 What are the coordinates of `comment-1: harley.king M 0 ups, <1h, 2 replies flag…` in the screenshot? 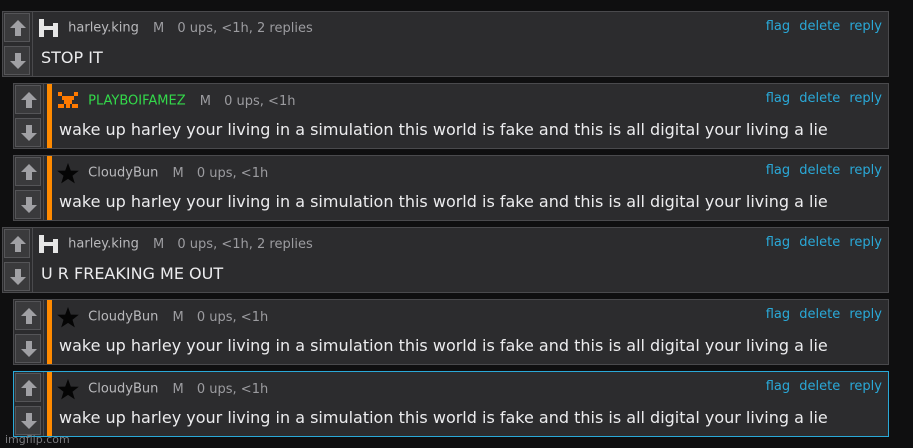 It's located at (445, 44).